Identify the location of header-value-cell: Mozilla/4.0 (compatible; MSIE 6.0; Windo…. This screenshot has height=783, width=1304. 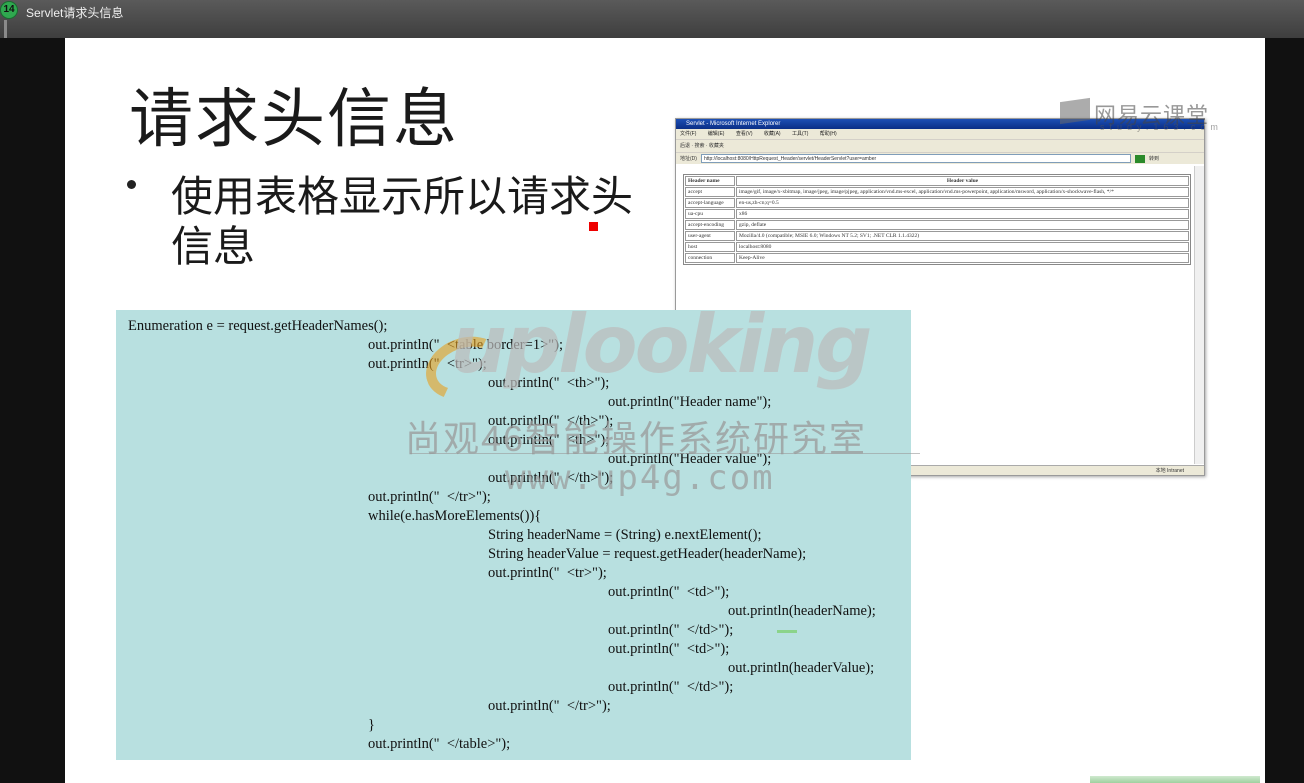
(962, 236).